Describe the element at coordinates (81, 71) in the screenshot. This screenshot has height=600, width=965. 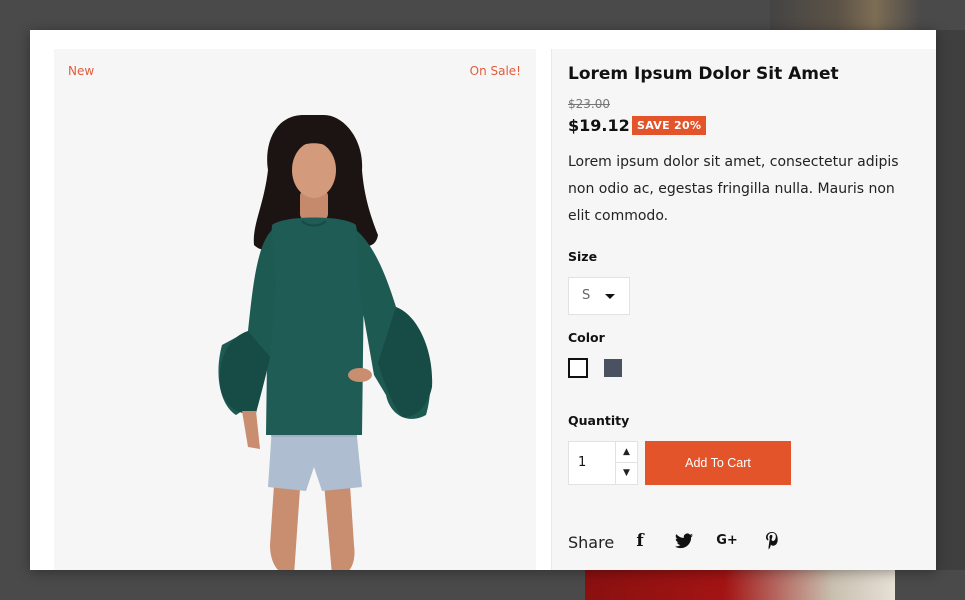
I see `new-badge: New` at that location.